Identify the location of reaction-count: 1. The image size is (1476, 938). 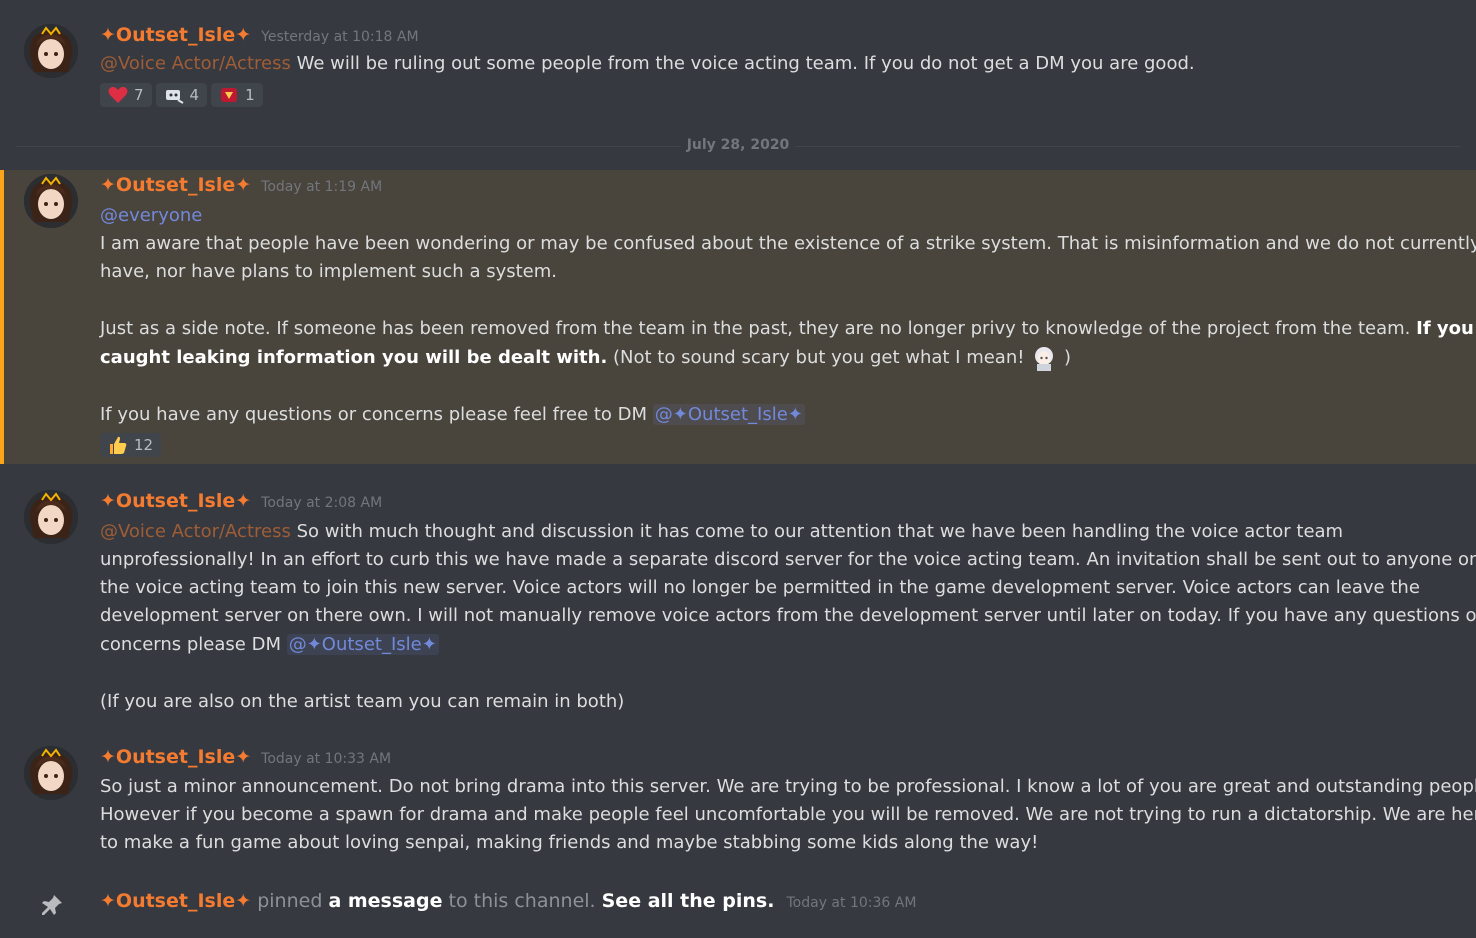
(250, 95).